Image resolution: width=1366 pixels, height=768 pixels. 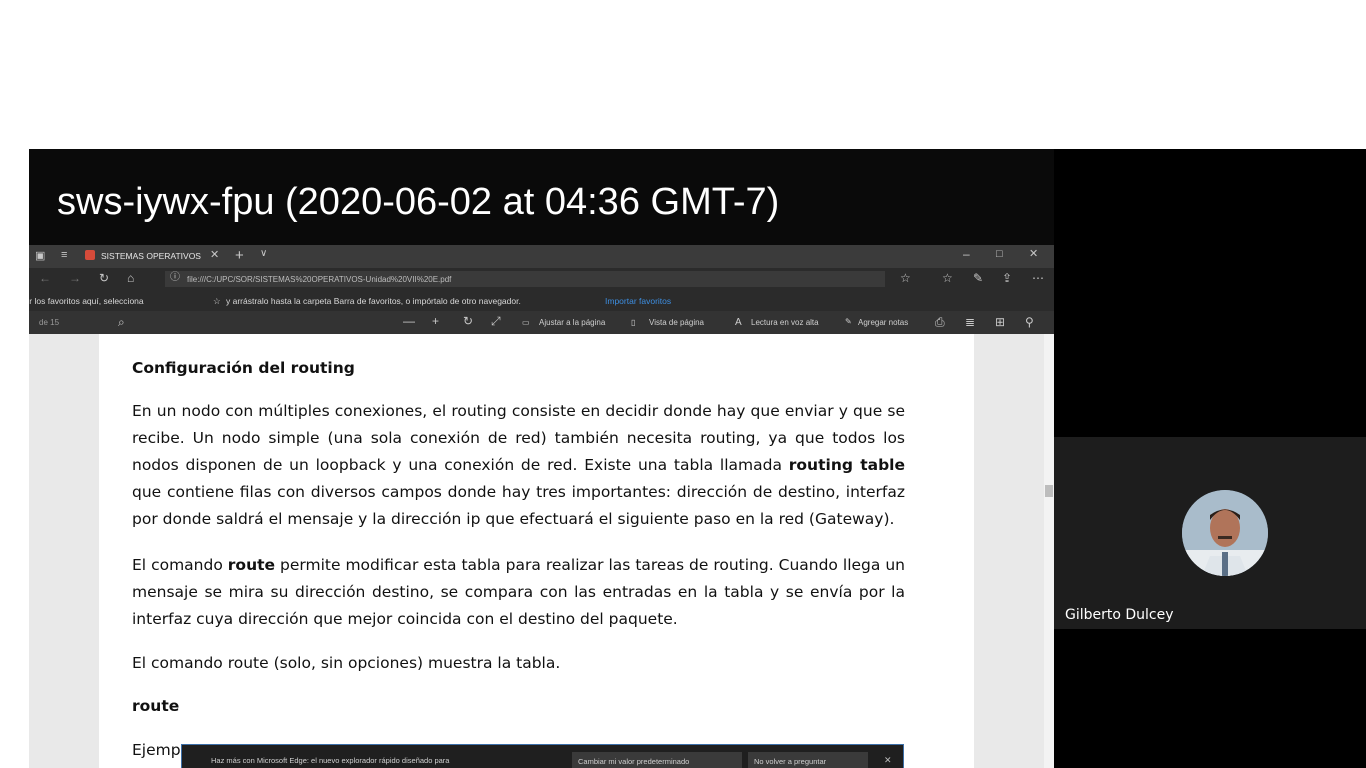 I want to click on person-photo-icon, so click(x=1225, y=533).